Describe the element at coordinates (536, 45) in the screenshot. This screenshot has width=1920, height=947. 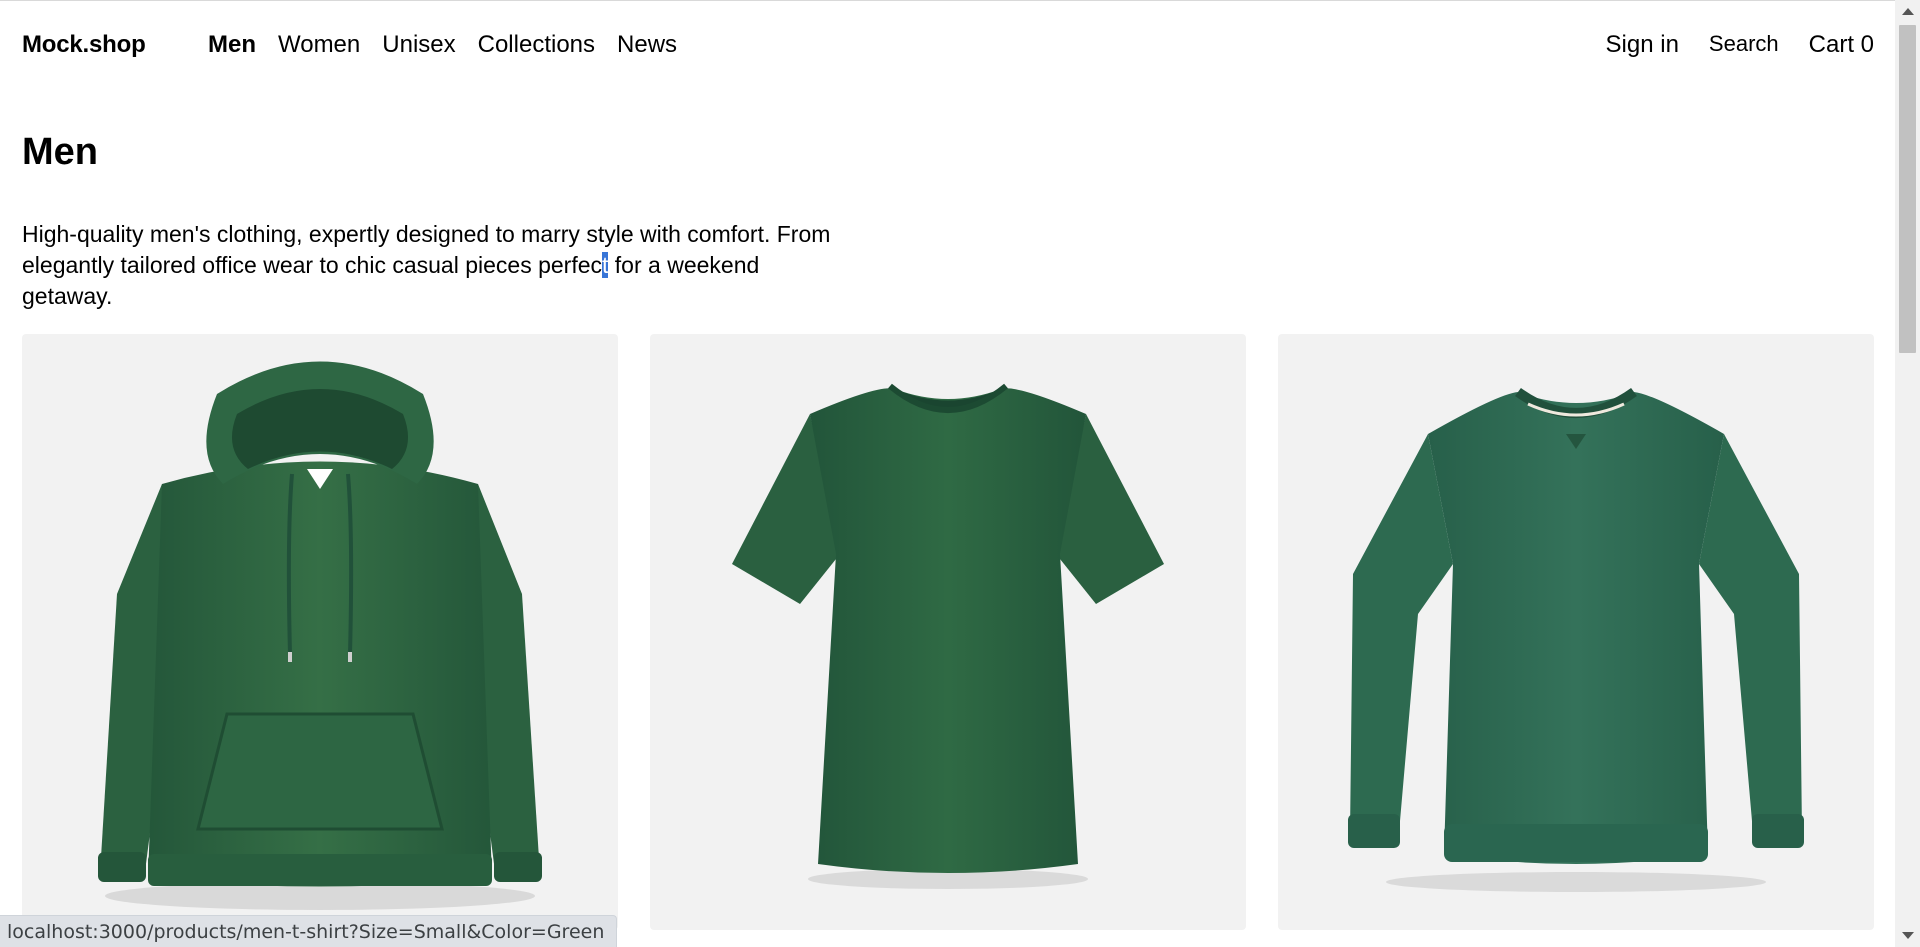
I see `nav-collections: Collections` at that location.